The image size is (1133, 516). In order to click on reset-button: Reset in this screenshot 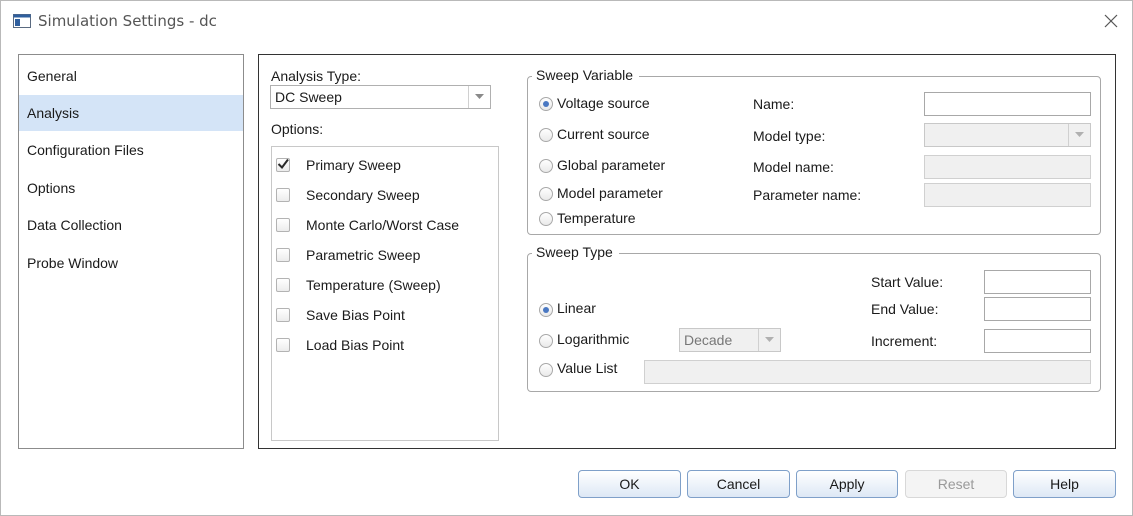, I will do `click(956, 484)`.